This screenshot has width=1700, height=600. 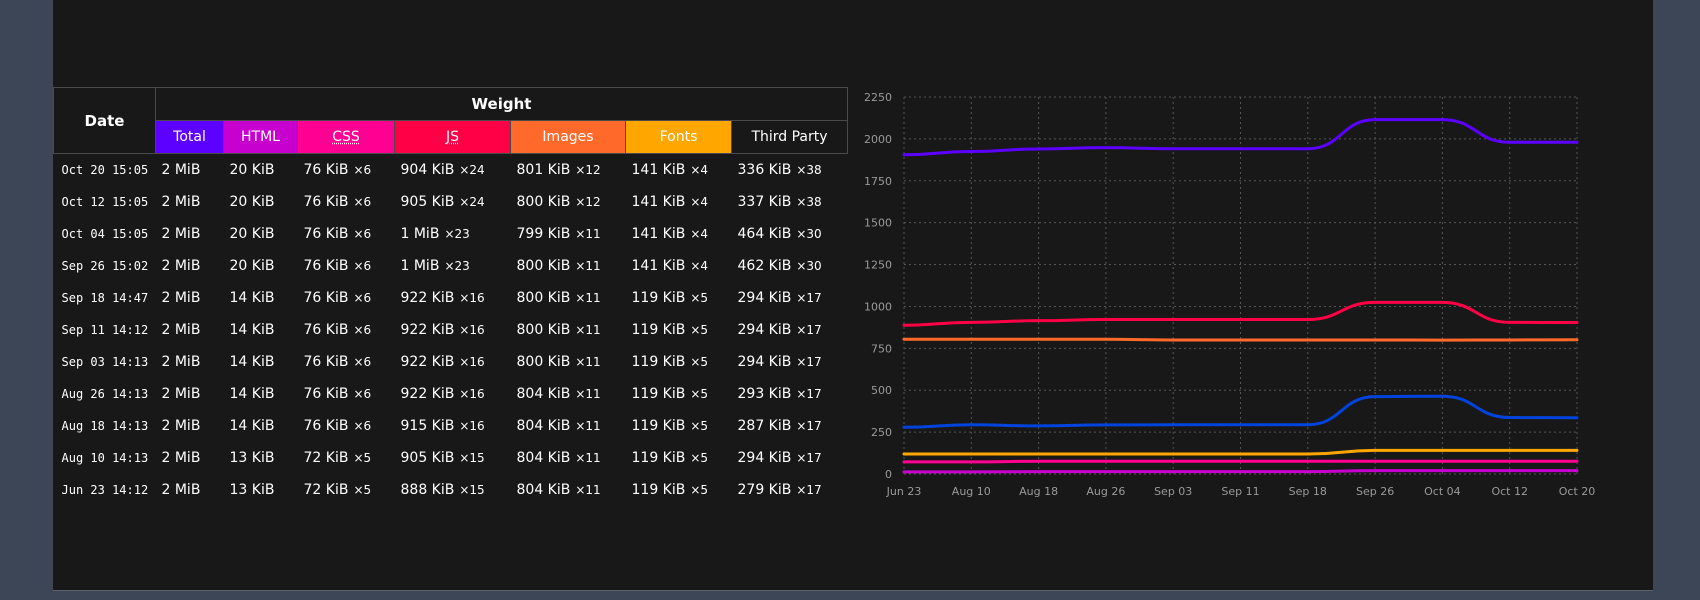 What do you see at coordinates (501, 104) in the screenshot?
I see `weight-header: Weight` at bounding box center [501, 104].